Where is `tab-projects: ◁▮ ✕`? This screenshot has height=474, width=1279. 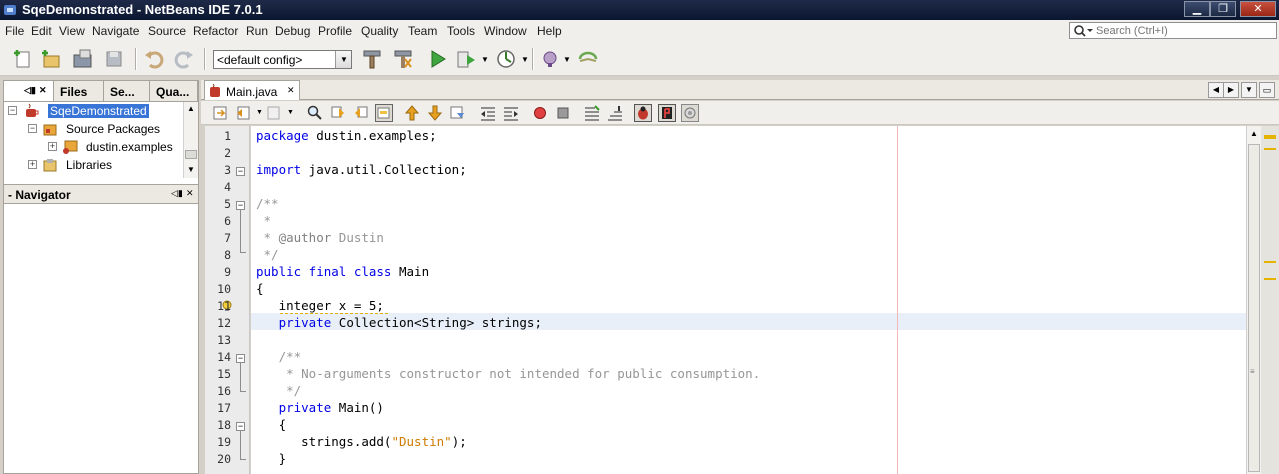 tab-projects: ◁▮ ✕ is located at coordinates (29, 91).